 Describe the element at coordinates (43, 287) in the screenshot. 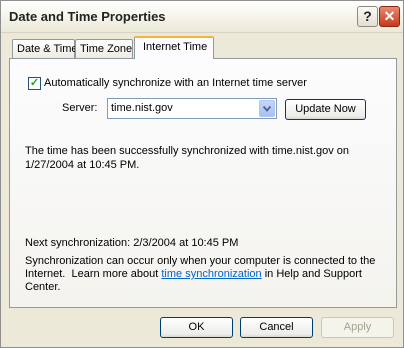

I see `info-line-3: Center.` at that location.